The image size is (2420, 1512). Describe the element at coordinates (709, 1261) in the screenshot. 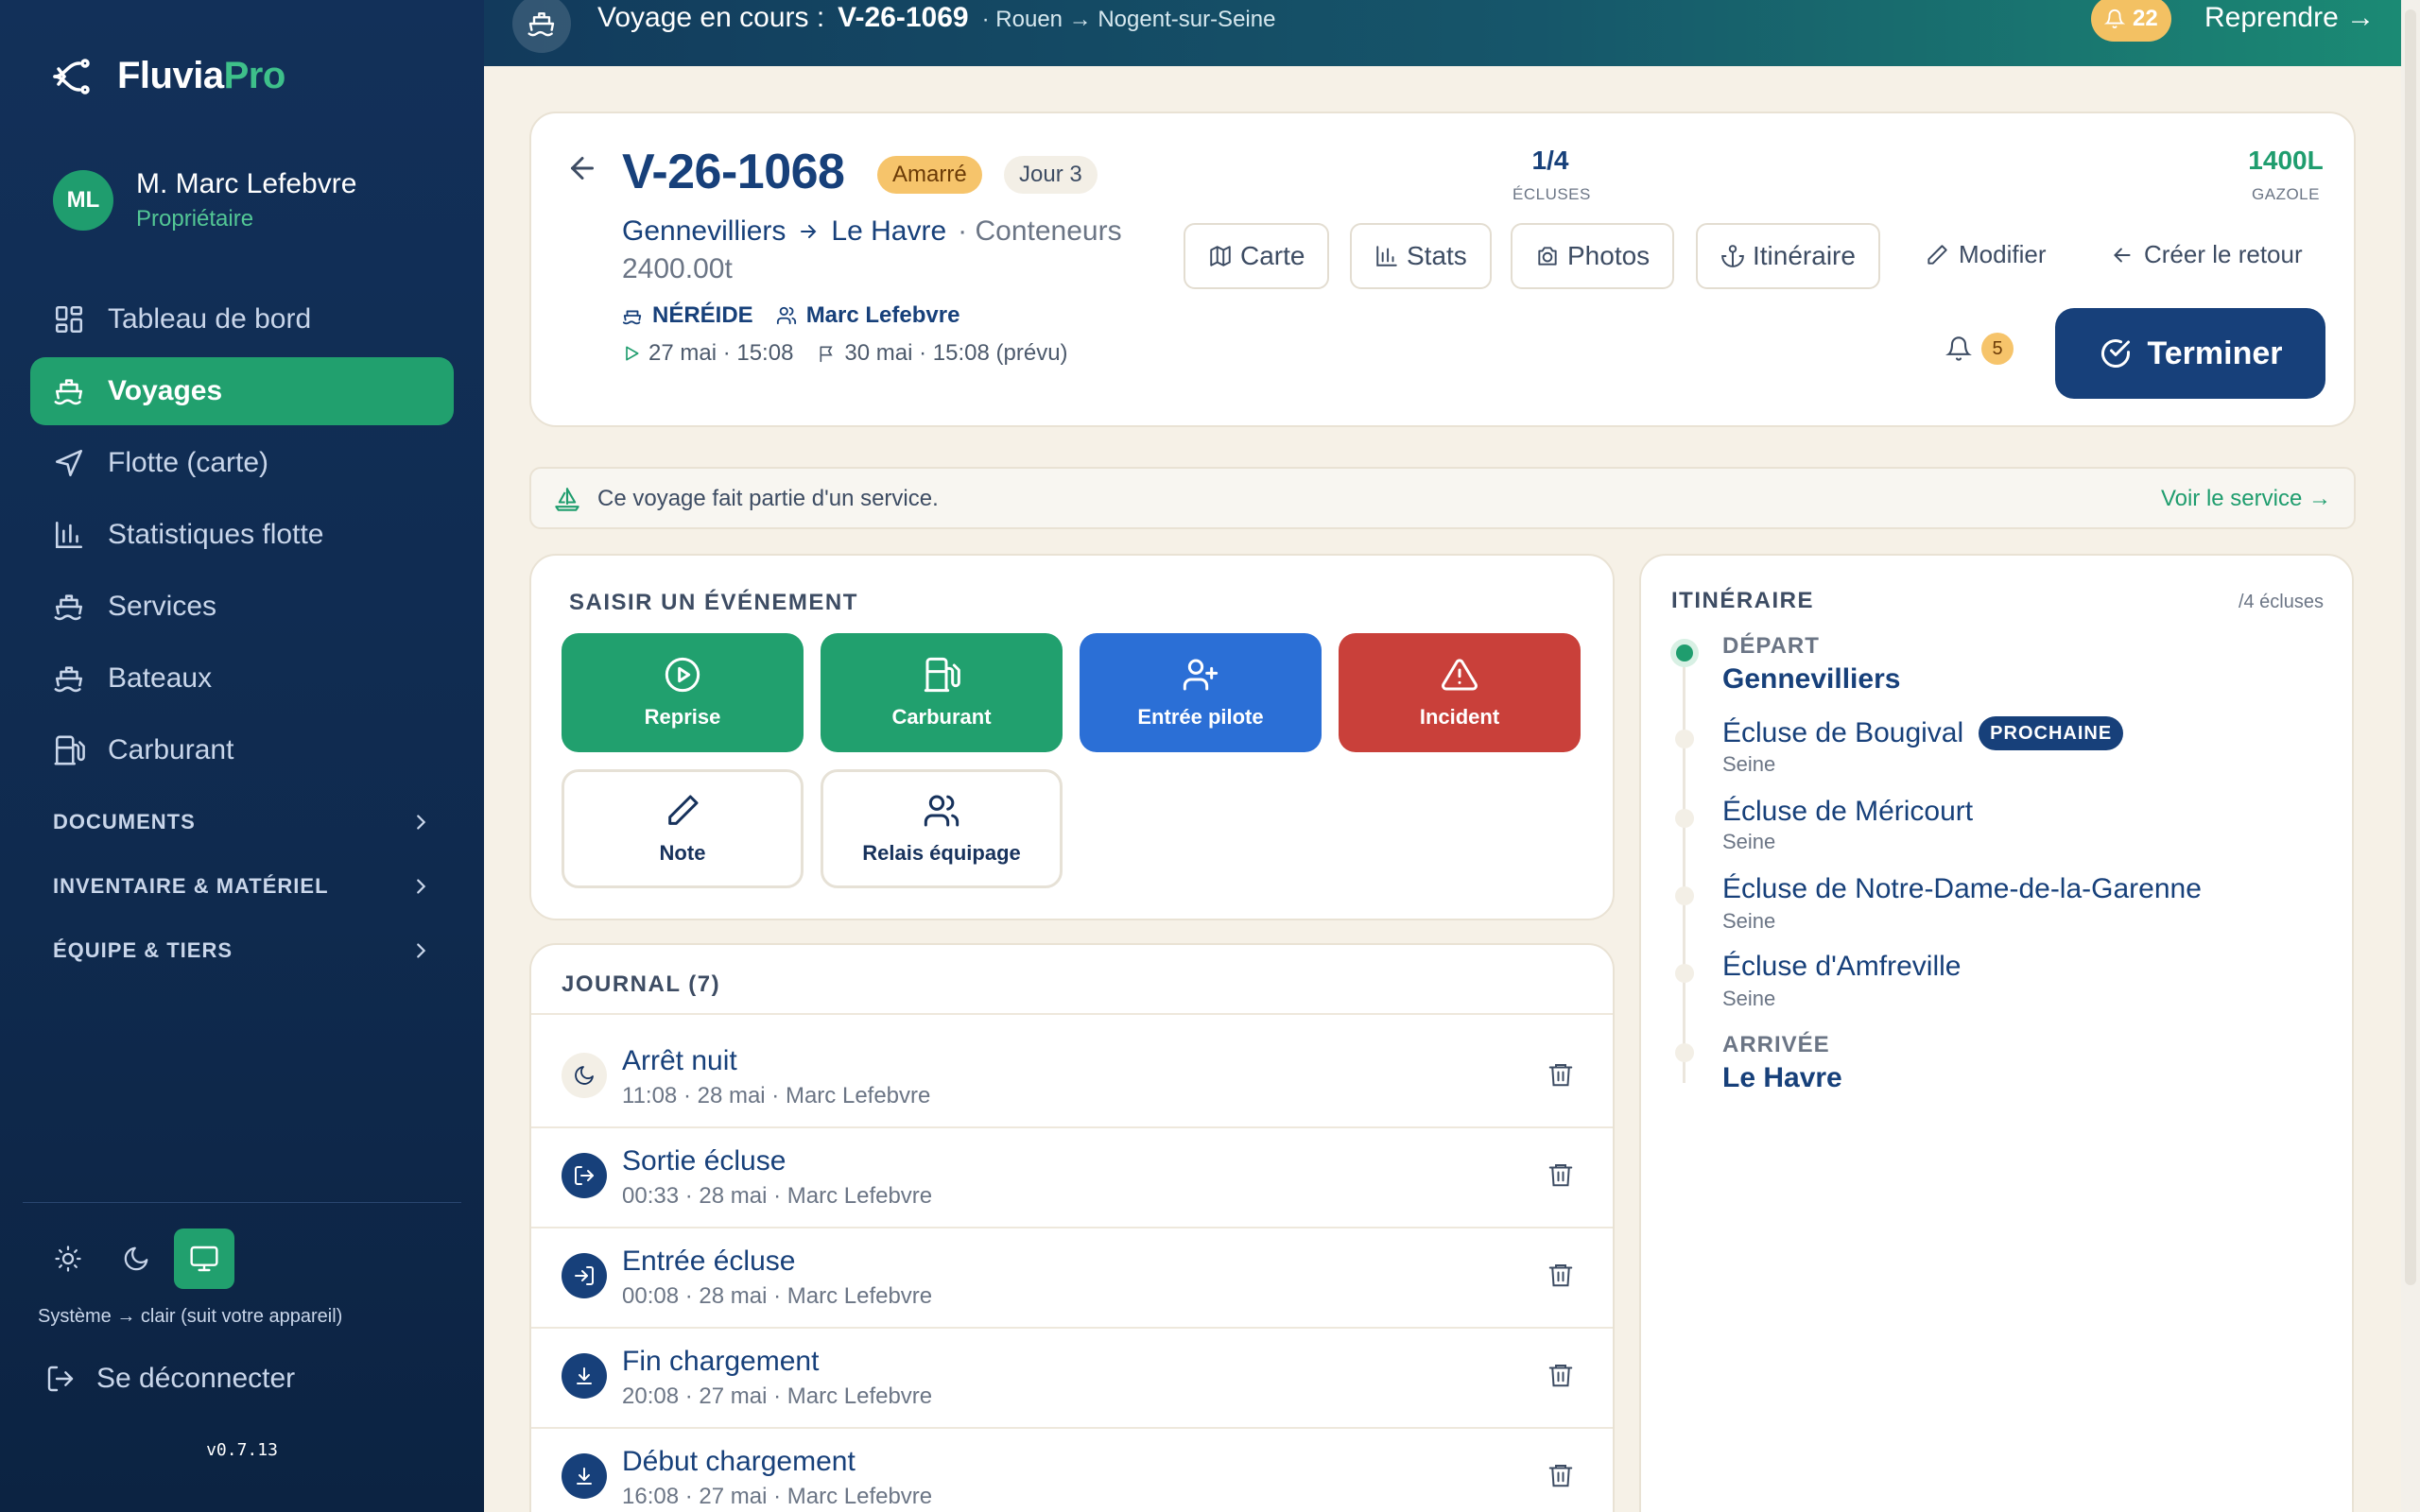

I see `journal-entry-title: Entrée écluse` at that location.